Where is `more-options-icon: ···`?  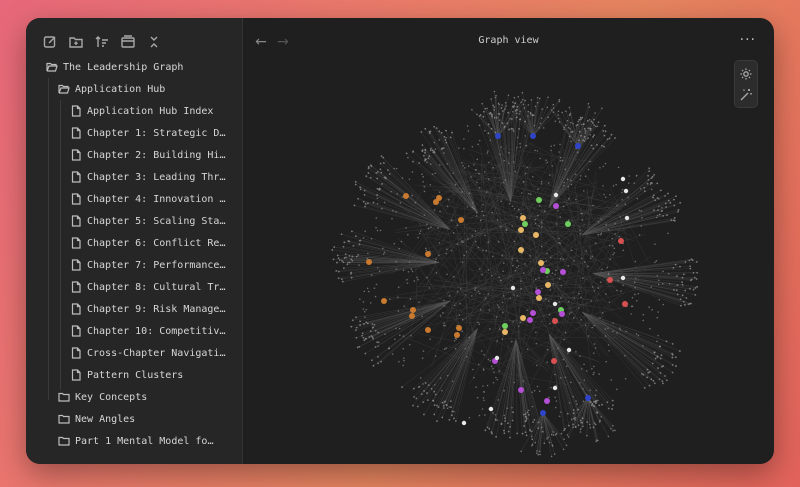 more-options-icon: ··· is located at coordinates (748, 40).